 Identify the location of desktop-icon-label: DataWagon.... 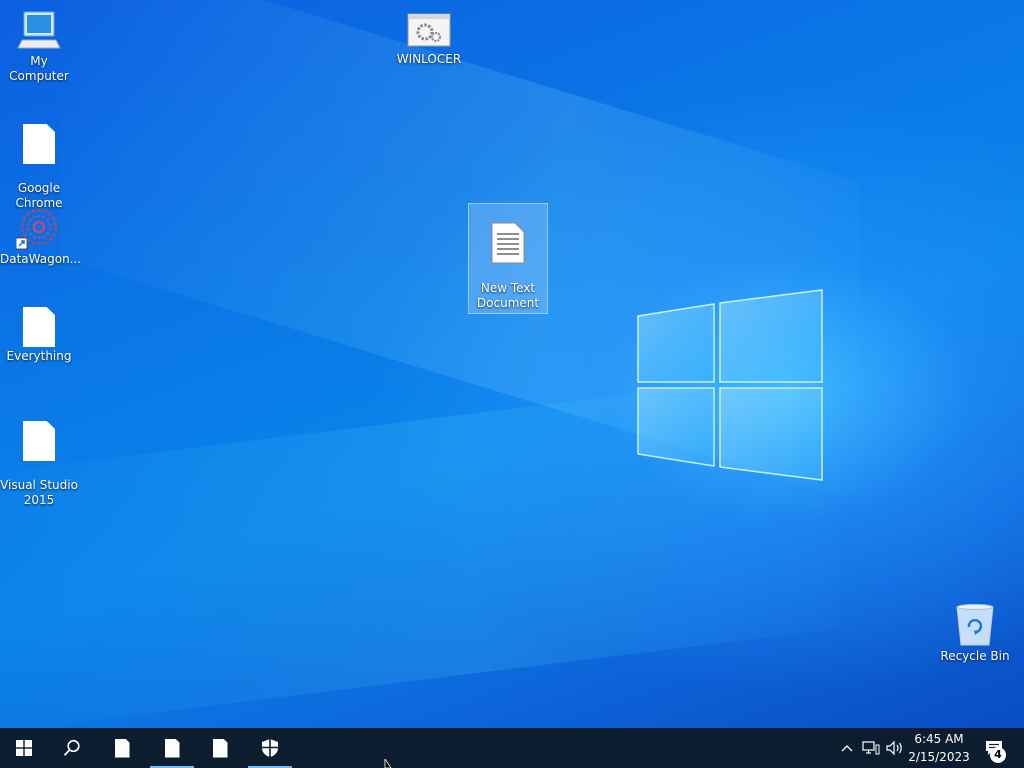
(41, 259).